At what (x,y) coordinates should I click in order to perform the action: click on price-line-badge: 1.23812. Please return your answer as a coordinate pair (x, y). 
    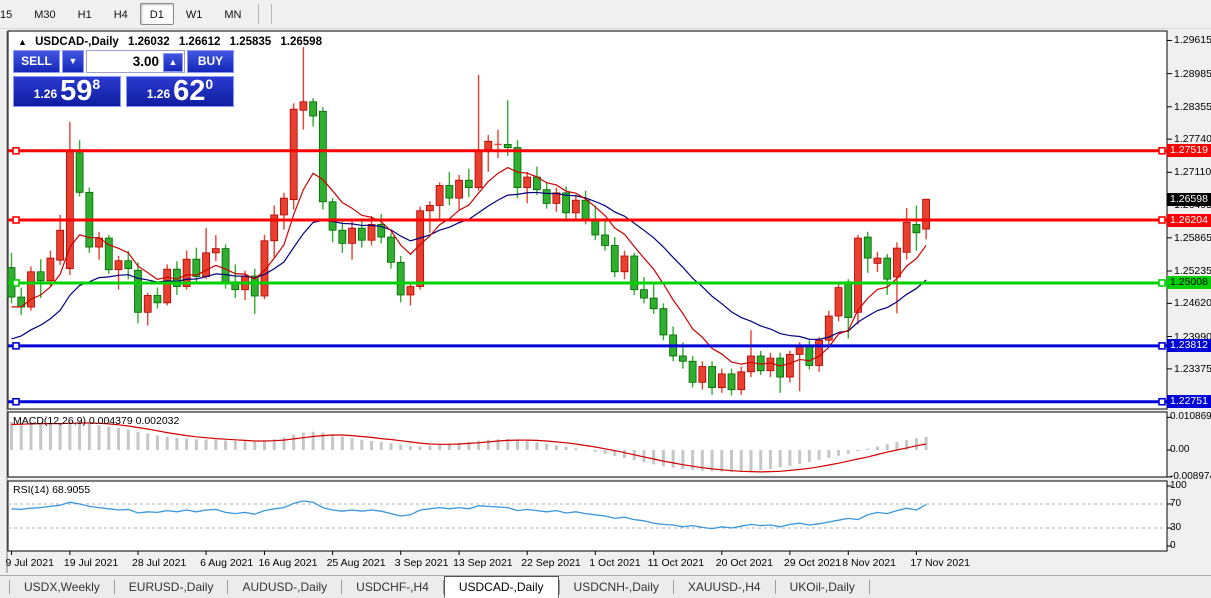
    Looking at the image, I should click on (1189, 346).